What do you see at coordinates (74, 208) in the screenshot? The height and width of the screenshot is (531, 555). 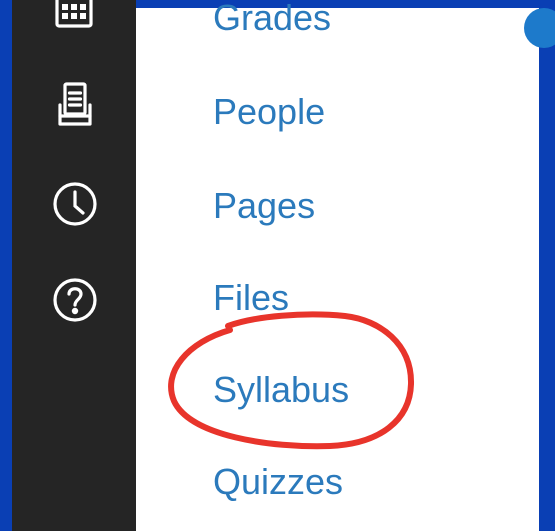 I see `history-clock-icon` at bounding box center [74, 208].